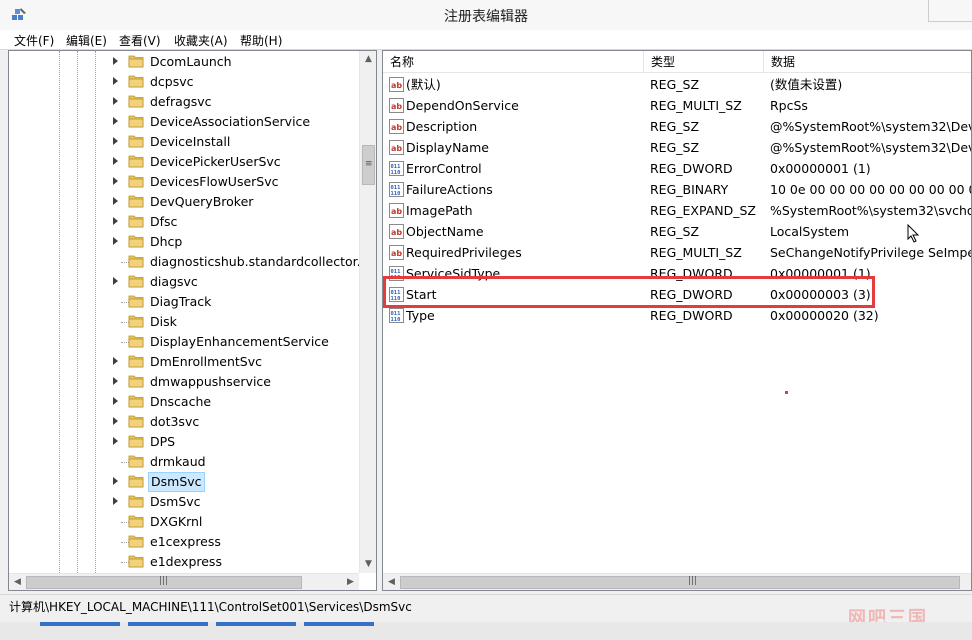  Describe the element at coordinates (206, 362) in the screenshot. I see `tree-node-label: DmEnrollmentSvc` at that location.